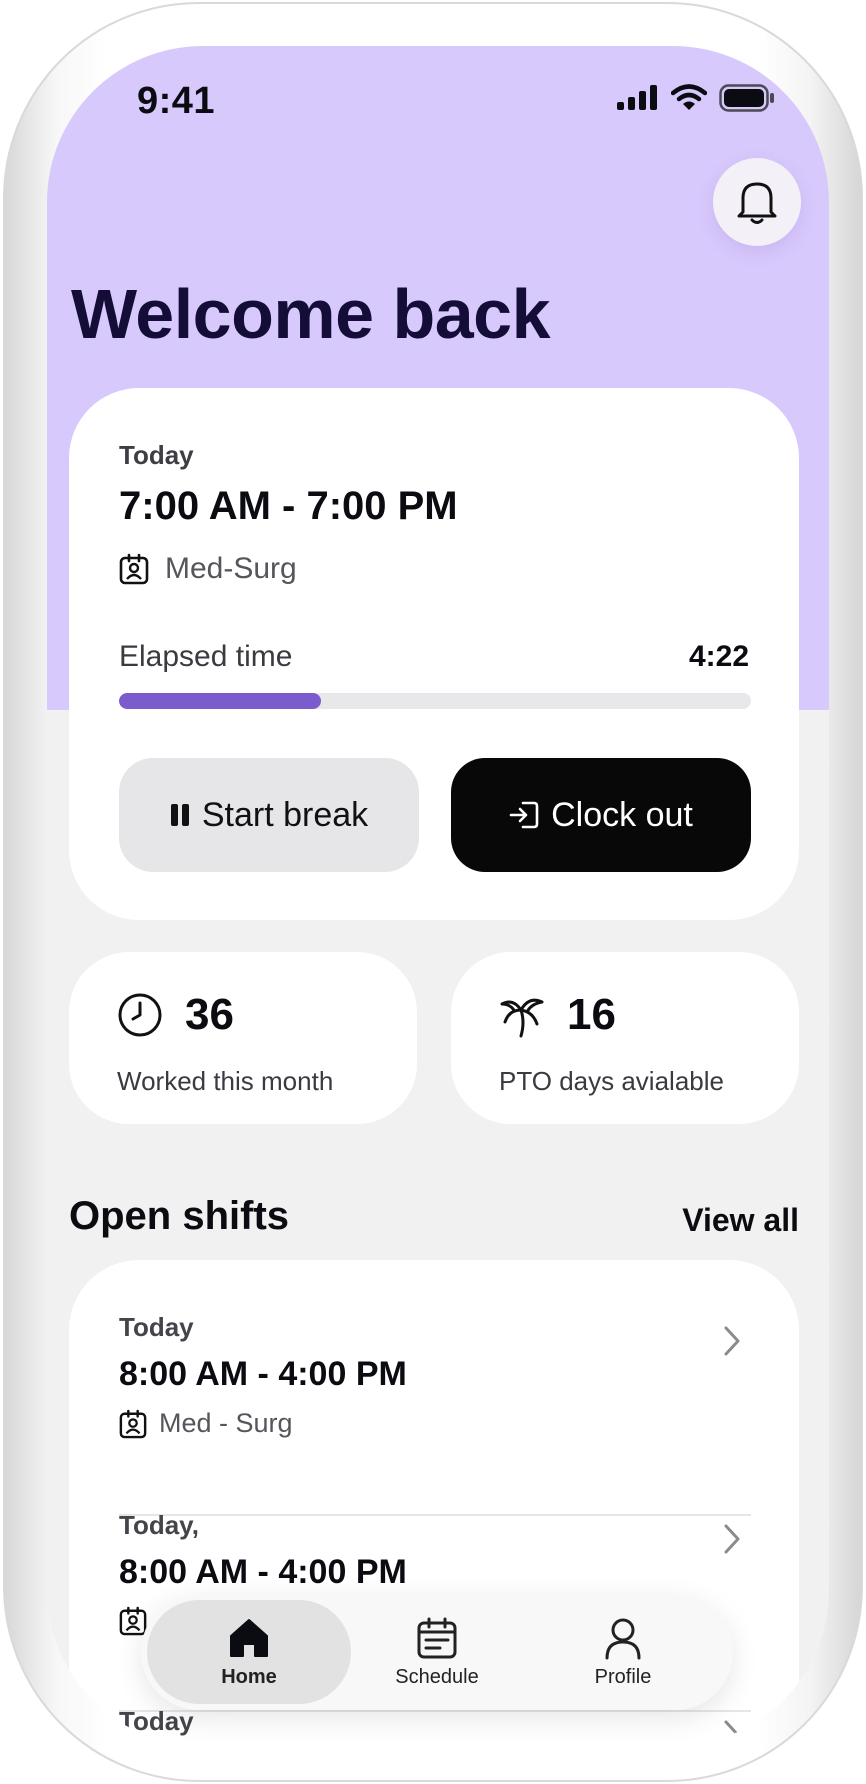 This screenshot has width=866, height=1784. Describe the element at coordinates (435, 1423) in the screenshot. I see `open-shift-unit: Med - Surg` at that location.